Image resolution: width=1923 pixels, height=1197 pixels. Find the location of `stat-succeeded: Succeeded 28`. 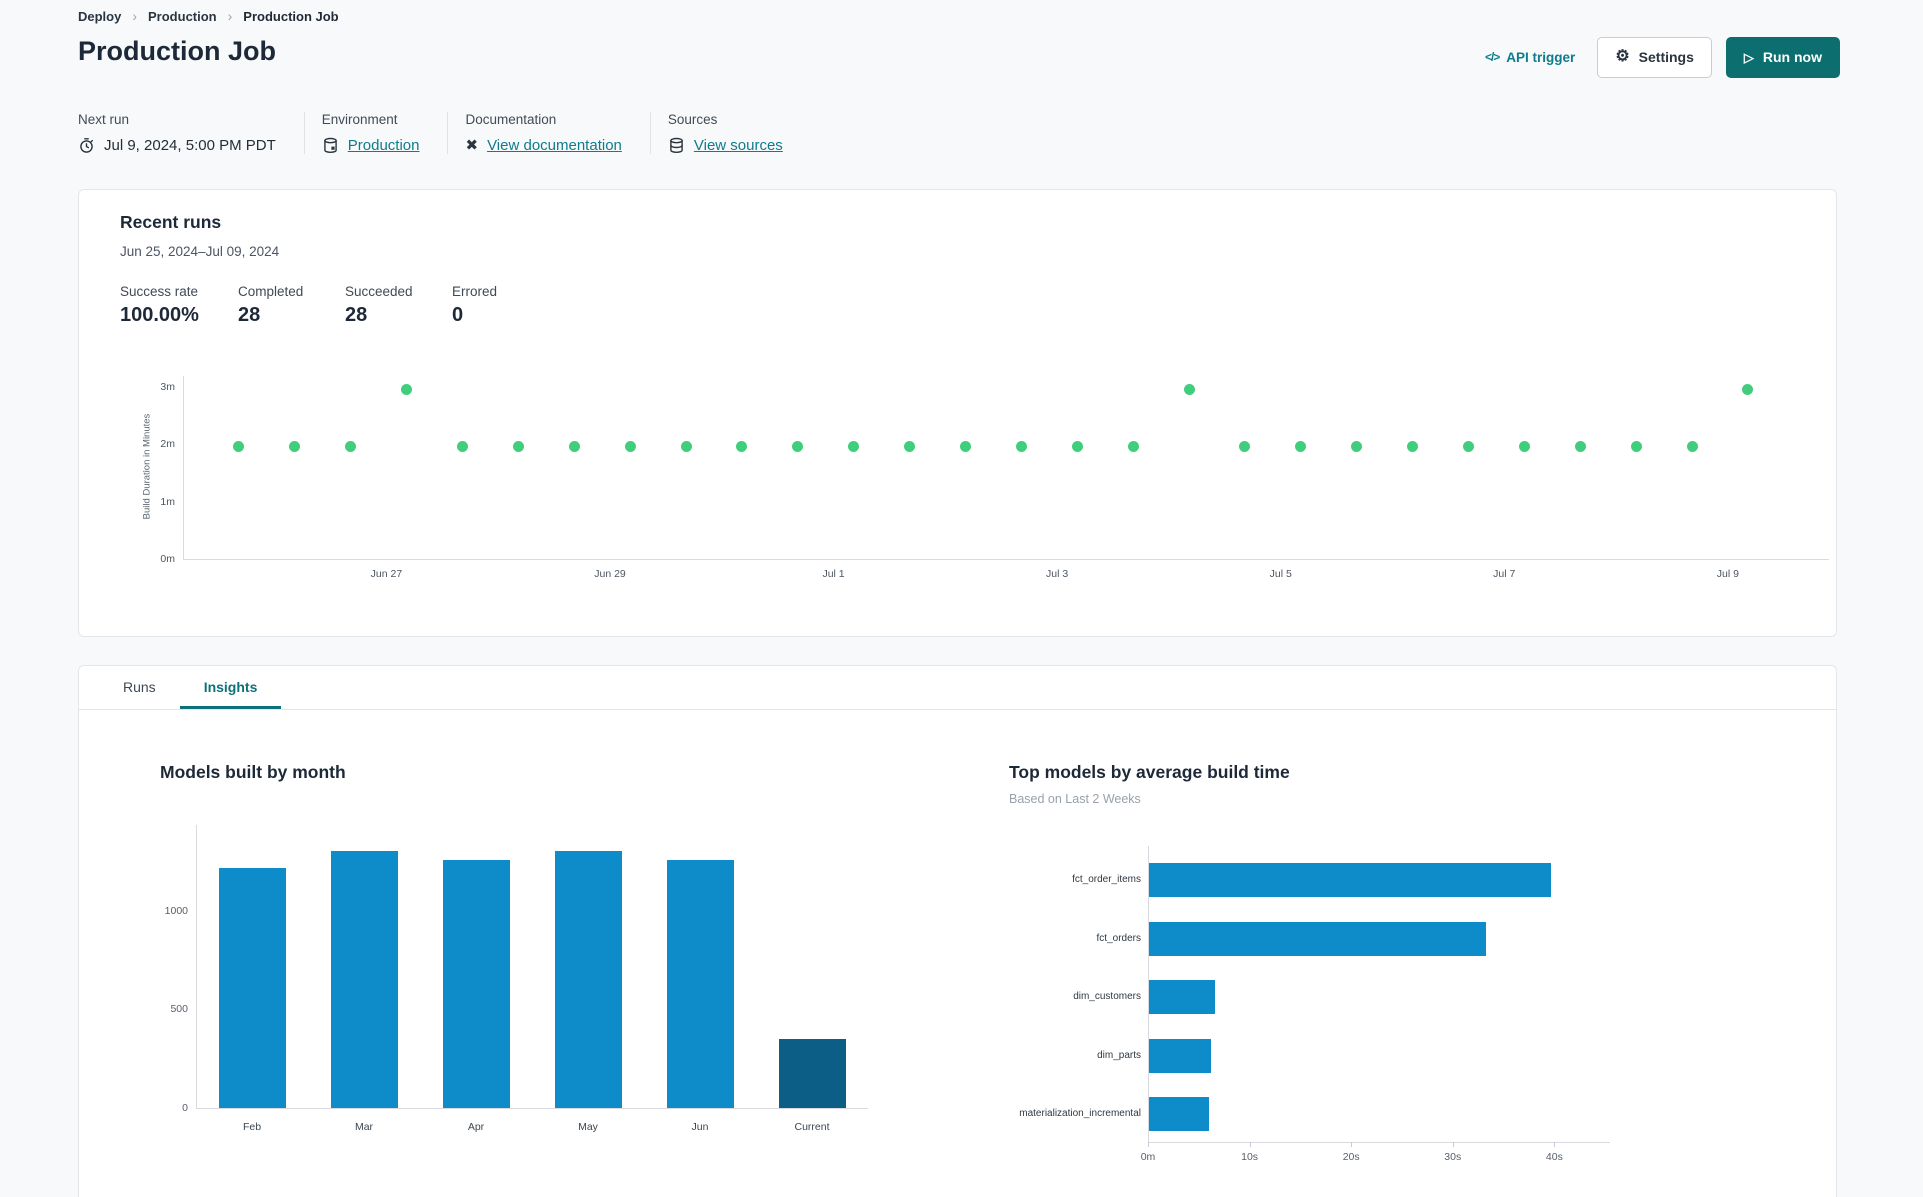

stat-succeeded: Succeeded 28 is located at coordinates (379, 305).